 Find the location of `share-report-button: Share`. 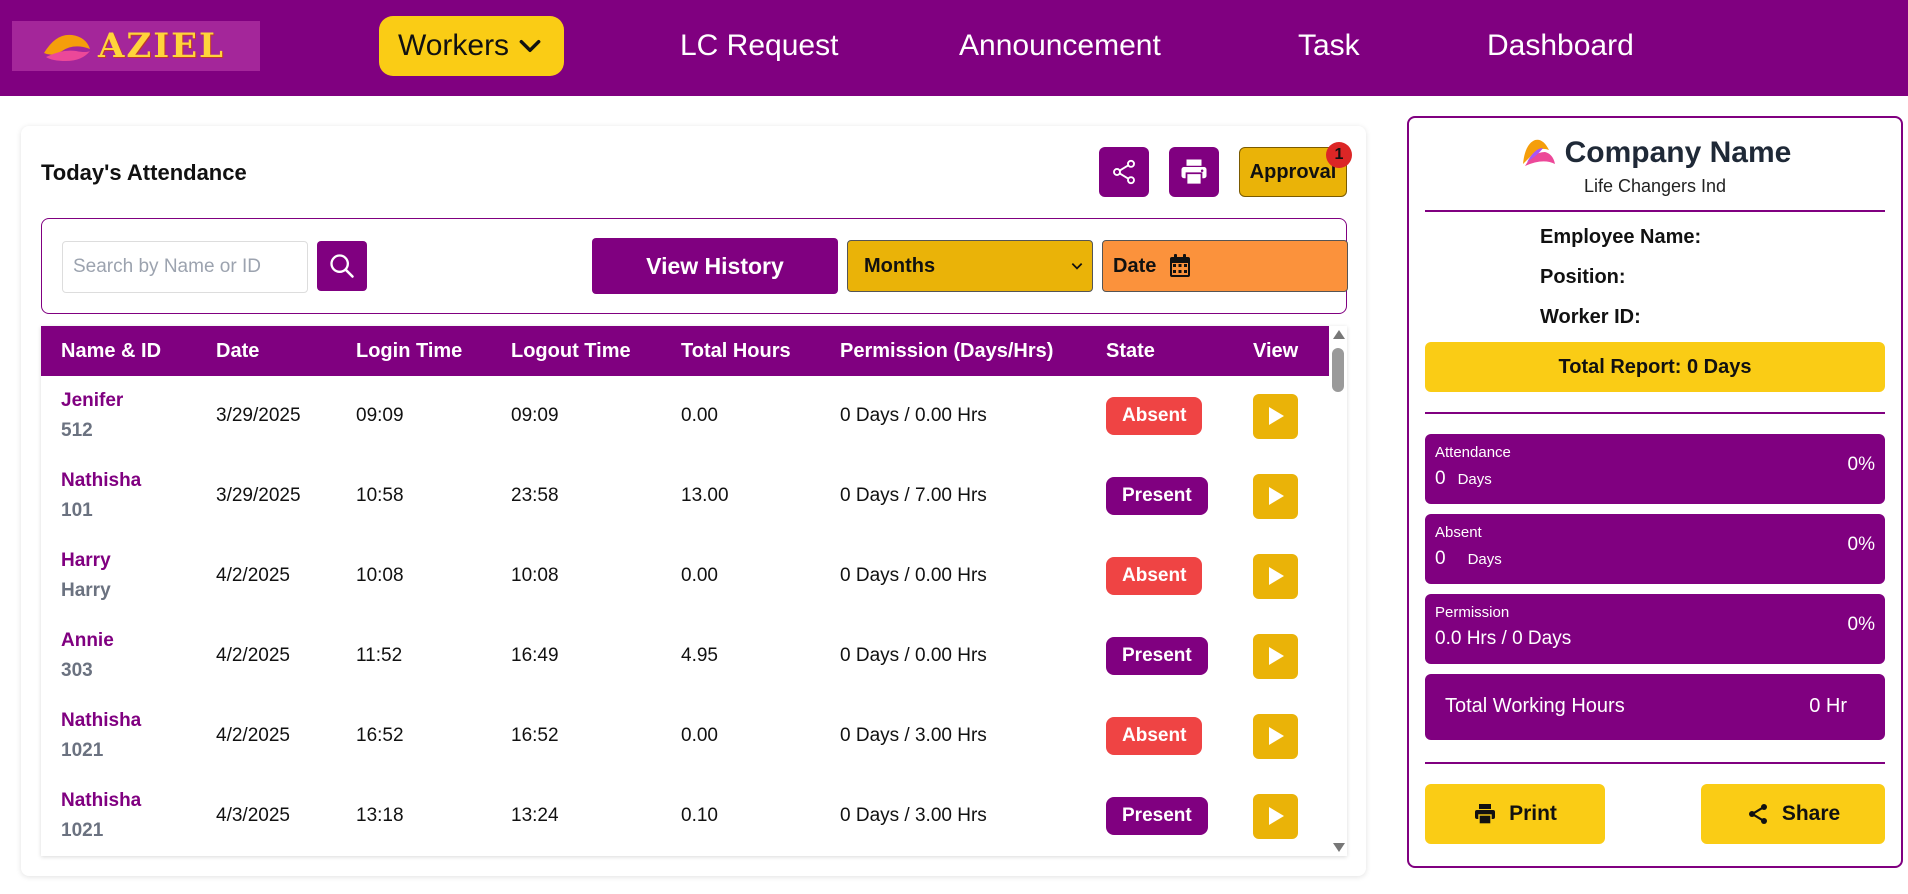

share-report-button: Share is located at coordinates (1793, 814).